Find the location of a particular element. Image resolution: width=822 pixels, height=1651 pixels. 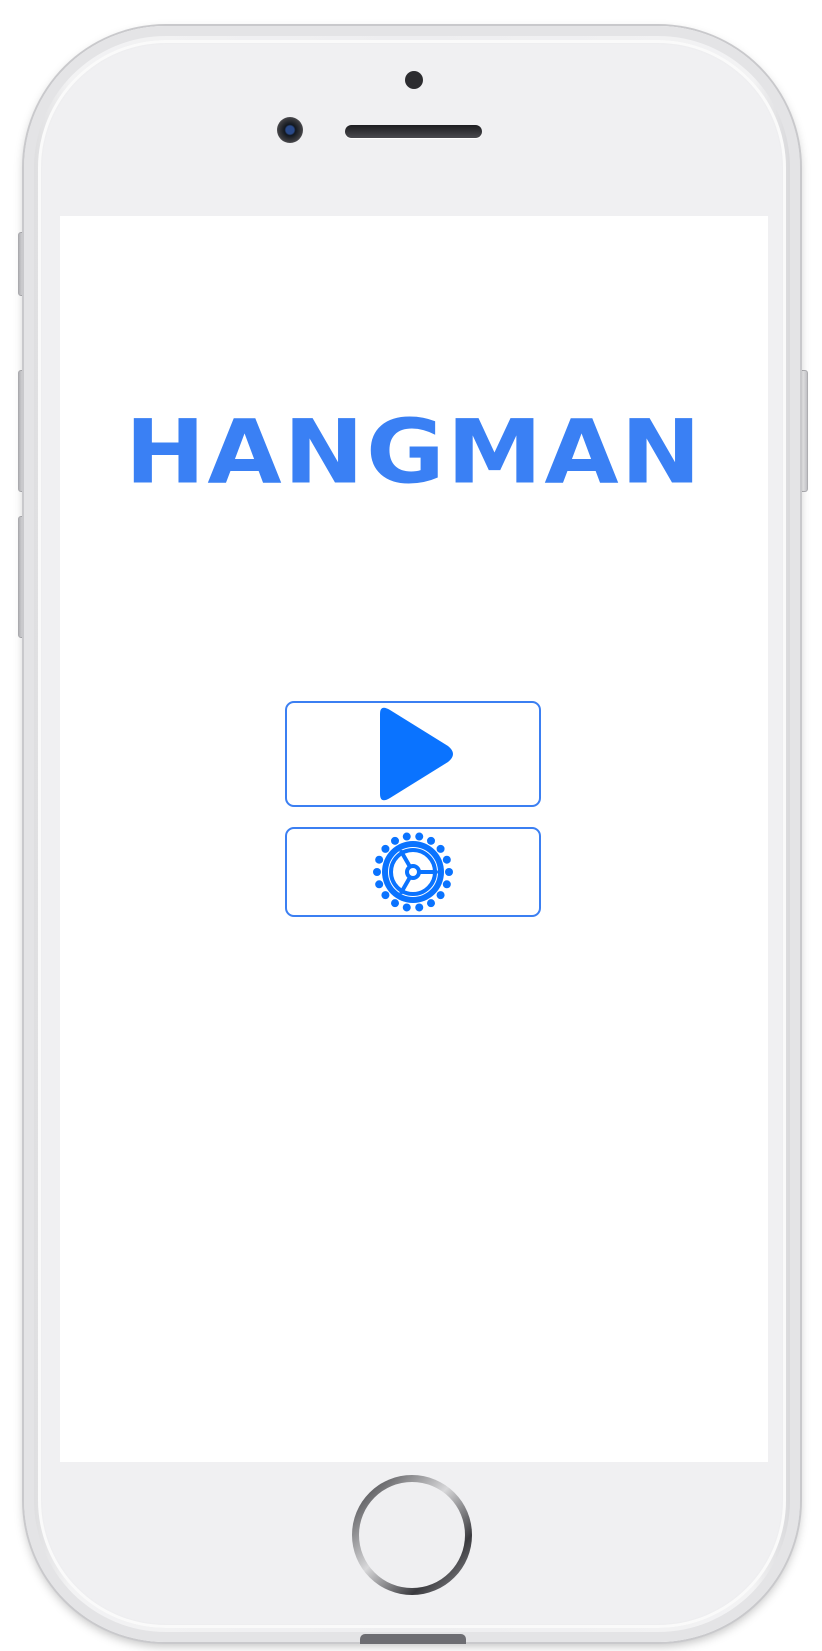

settings-button is located at coordinates (413, 872).